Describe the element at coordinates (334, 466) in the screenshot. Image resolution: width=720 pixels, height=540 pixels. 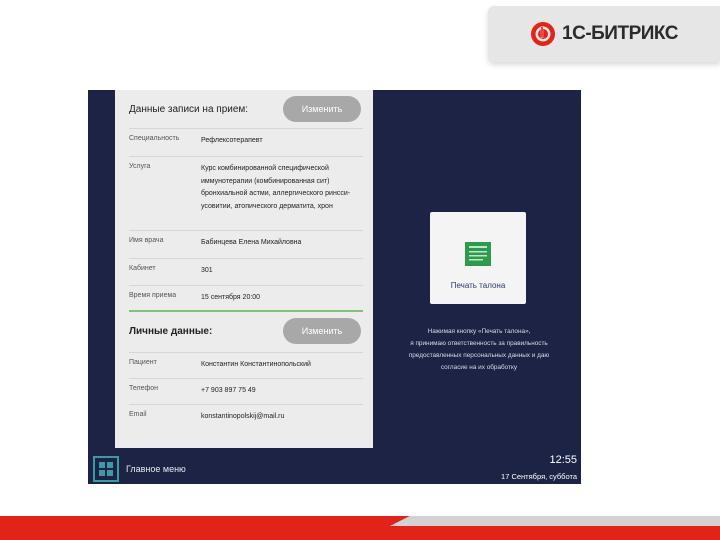
I see `bottom-bar: Главное меню 12:55 17 Сентября, суббота` at that location.